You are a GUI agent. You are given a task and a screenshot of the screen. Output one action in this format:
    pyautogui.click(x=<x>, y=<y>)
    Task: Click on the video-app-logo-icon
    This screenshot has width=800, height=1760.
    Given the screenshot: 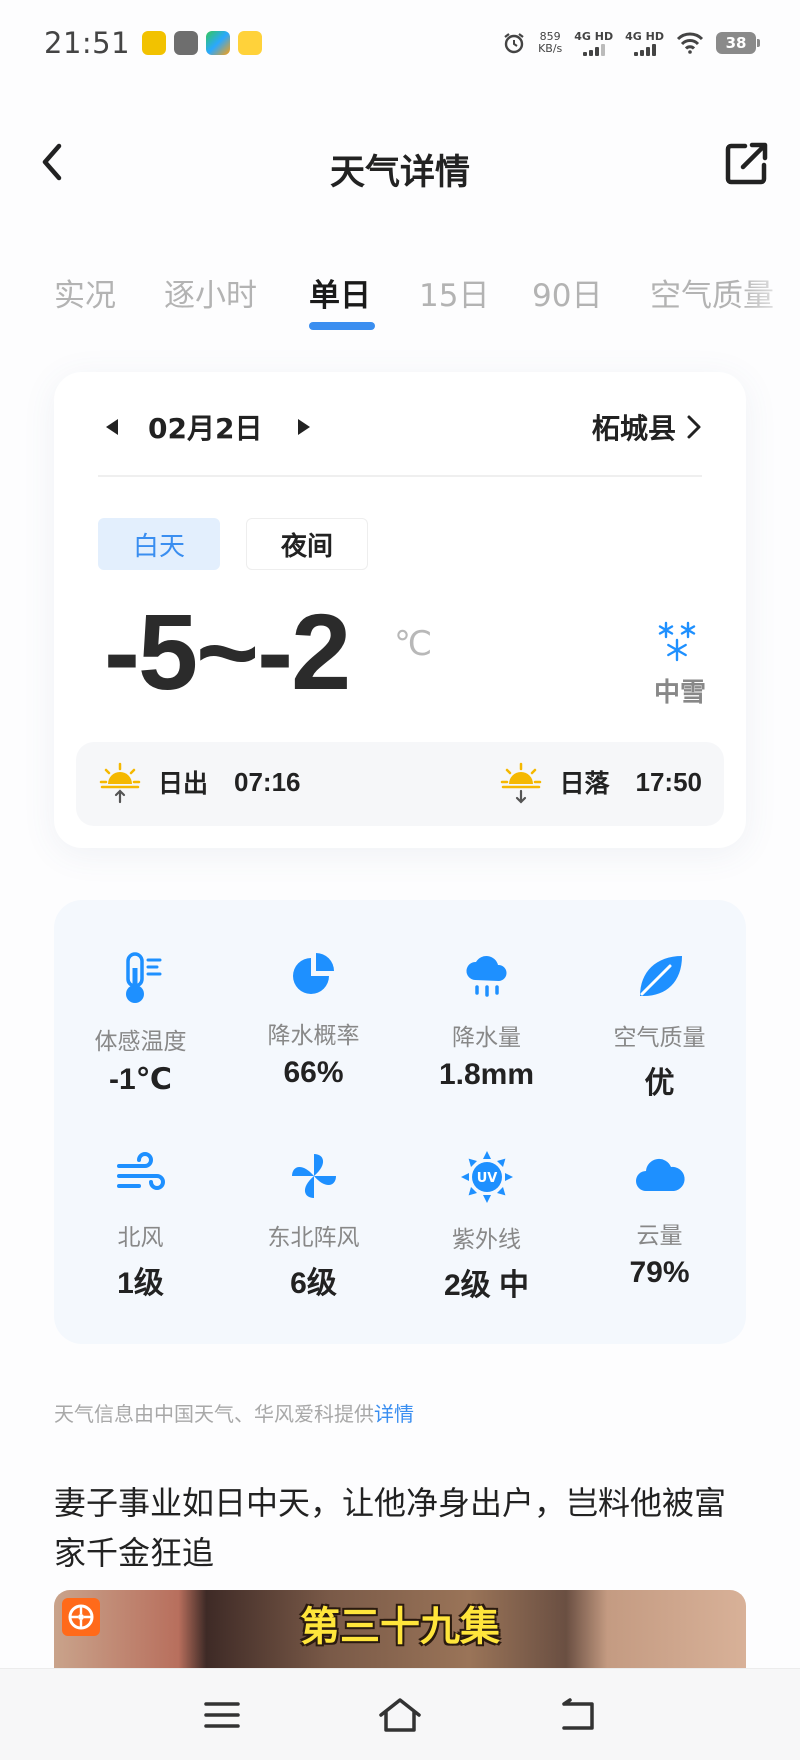 What is the action you would take?
    pyautogui.click(x=81, y=1617)
    